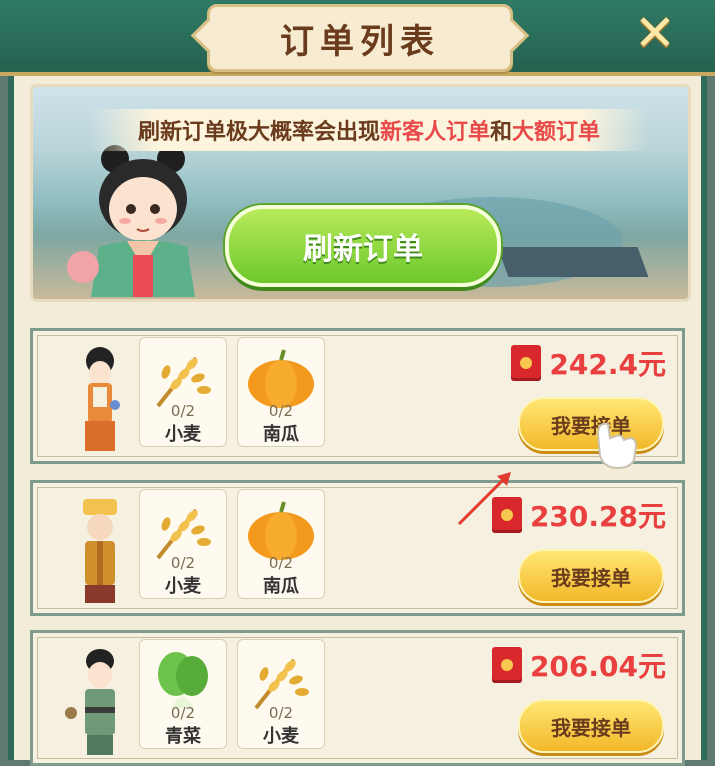  I want to click on close-icon: ✕, so click(655, 33).